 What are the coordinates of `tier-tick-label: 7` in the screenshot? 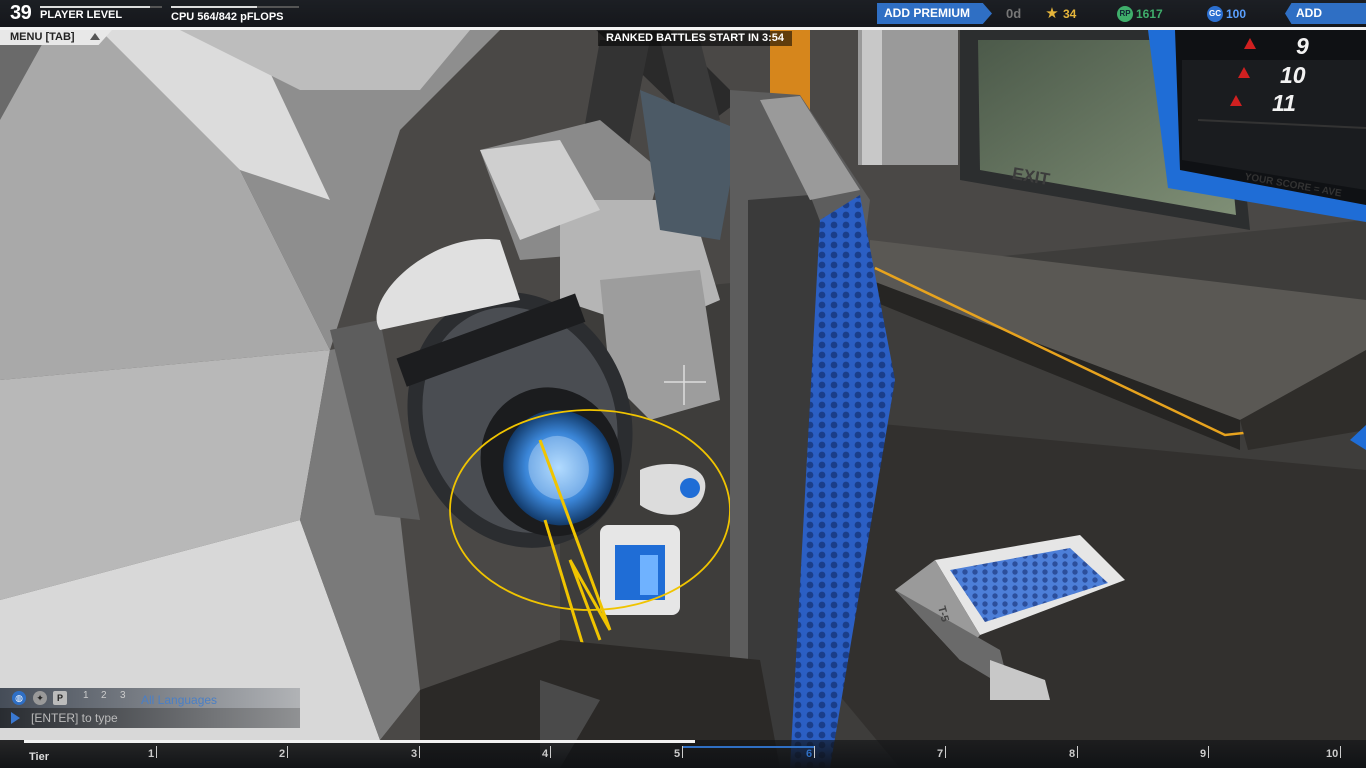 It's located at (940, 754).